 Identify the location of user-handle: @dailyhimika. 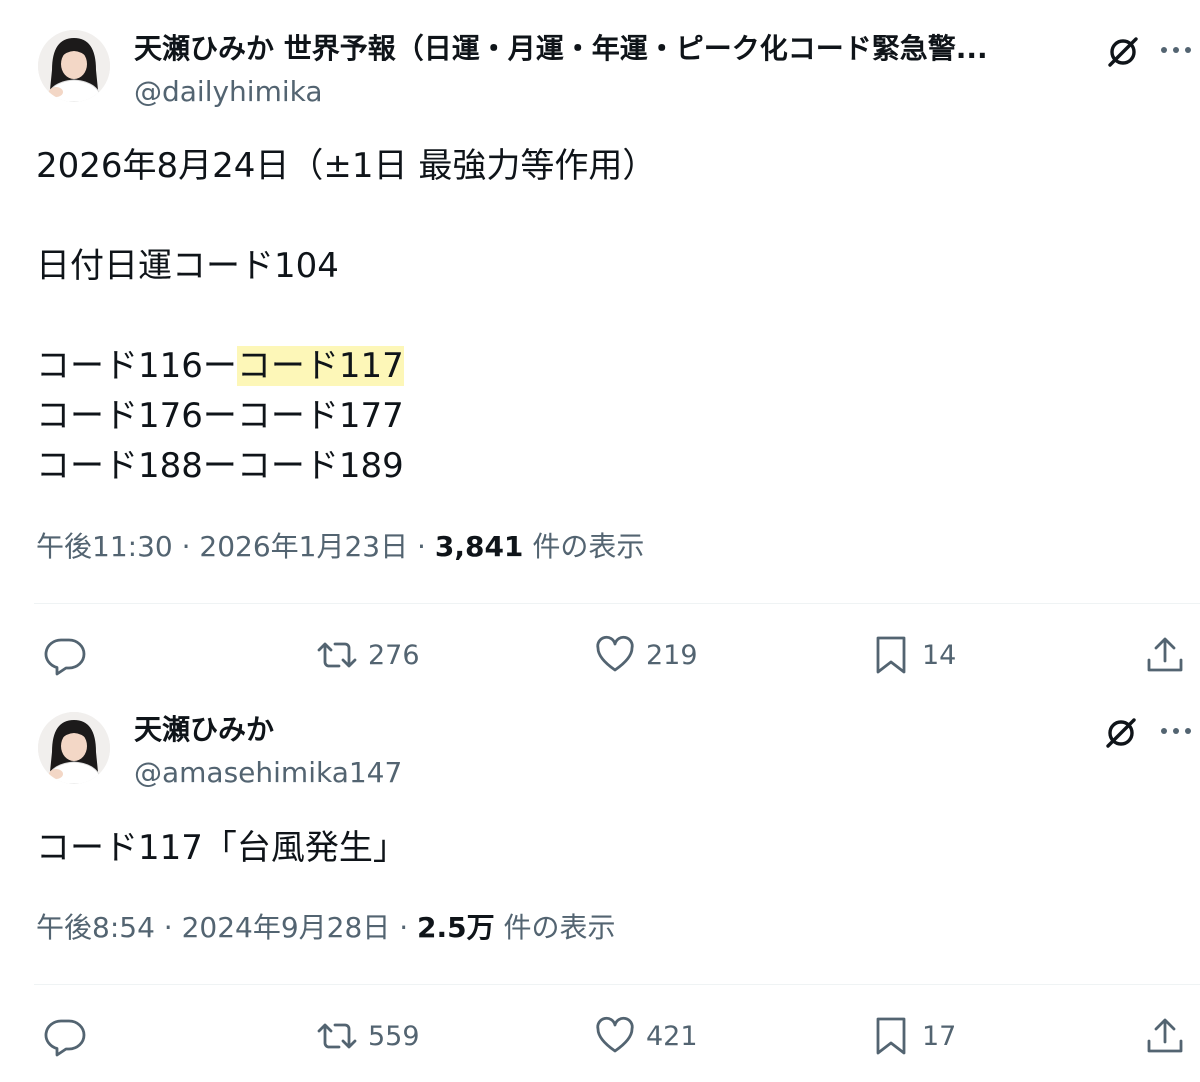
(228, 92).